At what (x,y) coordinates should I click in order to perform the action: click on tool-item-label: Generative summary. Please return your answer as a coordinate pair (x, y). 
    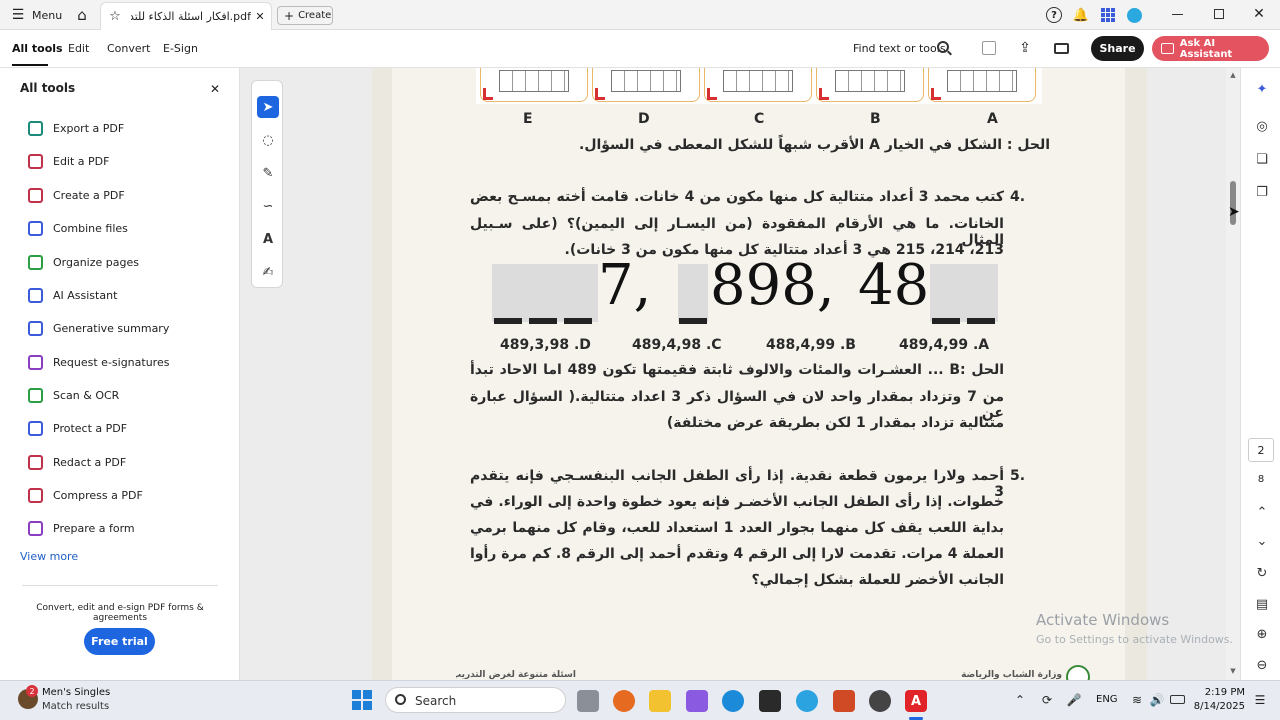
    Looking at the image, I should click on (111, 328).